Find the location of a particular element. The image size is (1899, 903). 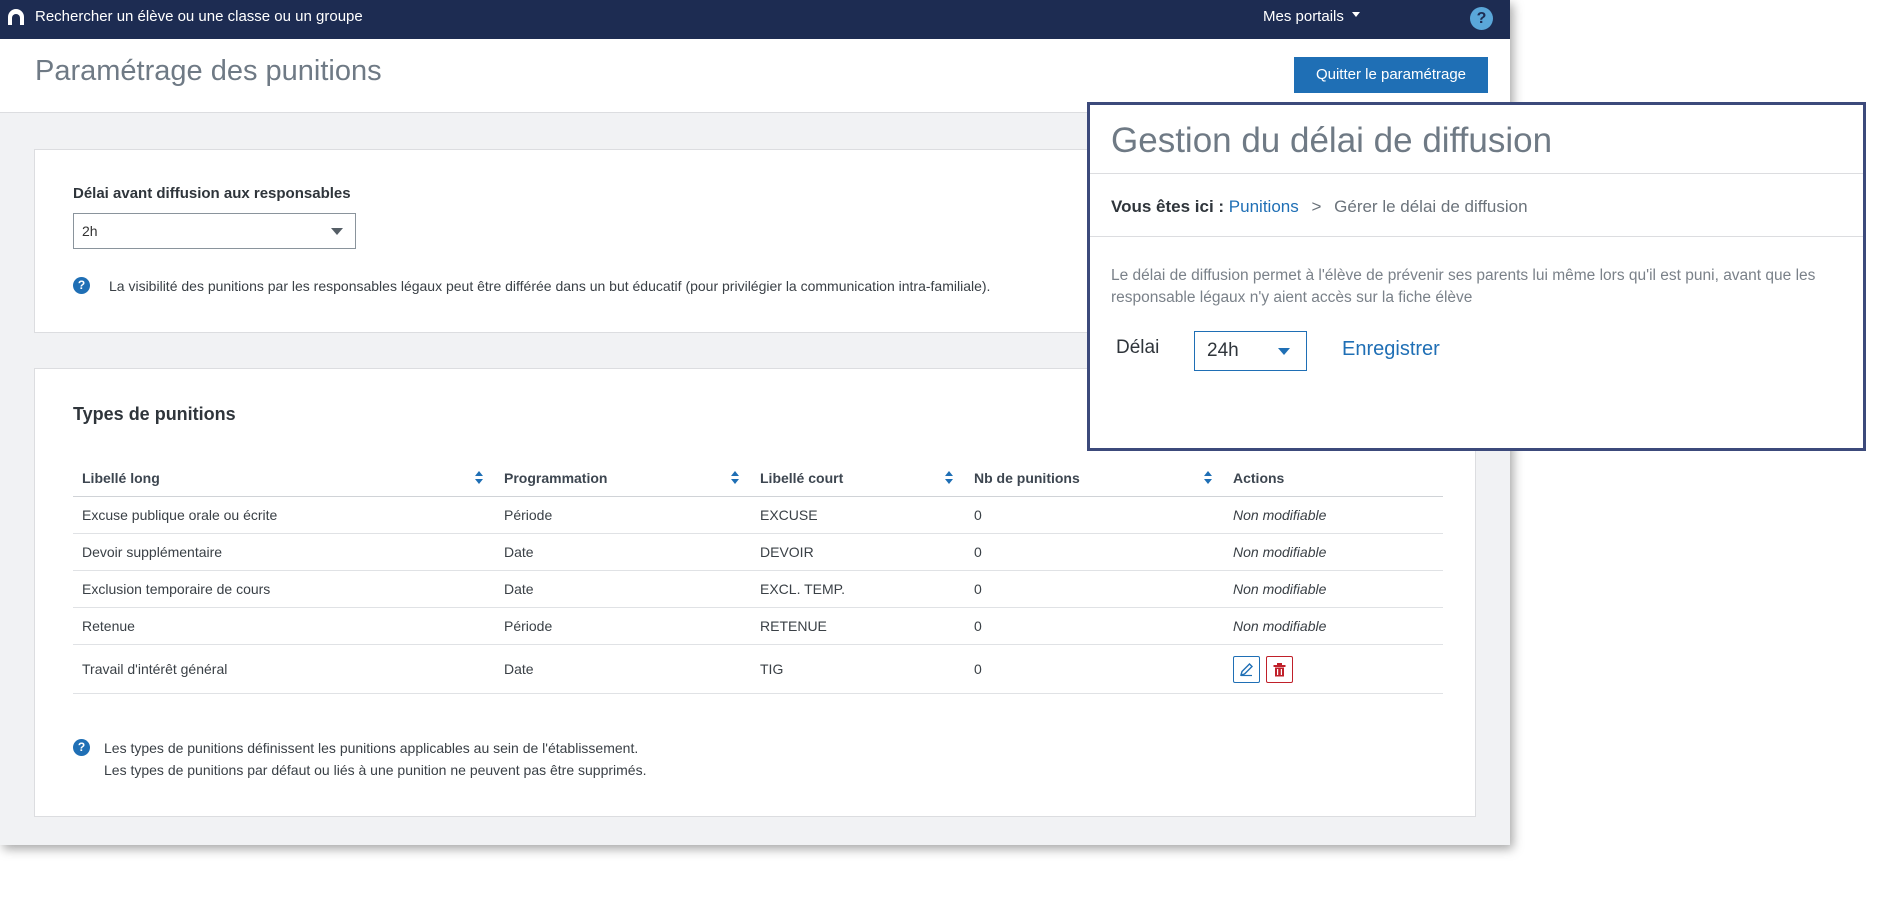

cell-short-label: EXCUSE is located at coordinates (858, 515).